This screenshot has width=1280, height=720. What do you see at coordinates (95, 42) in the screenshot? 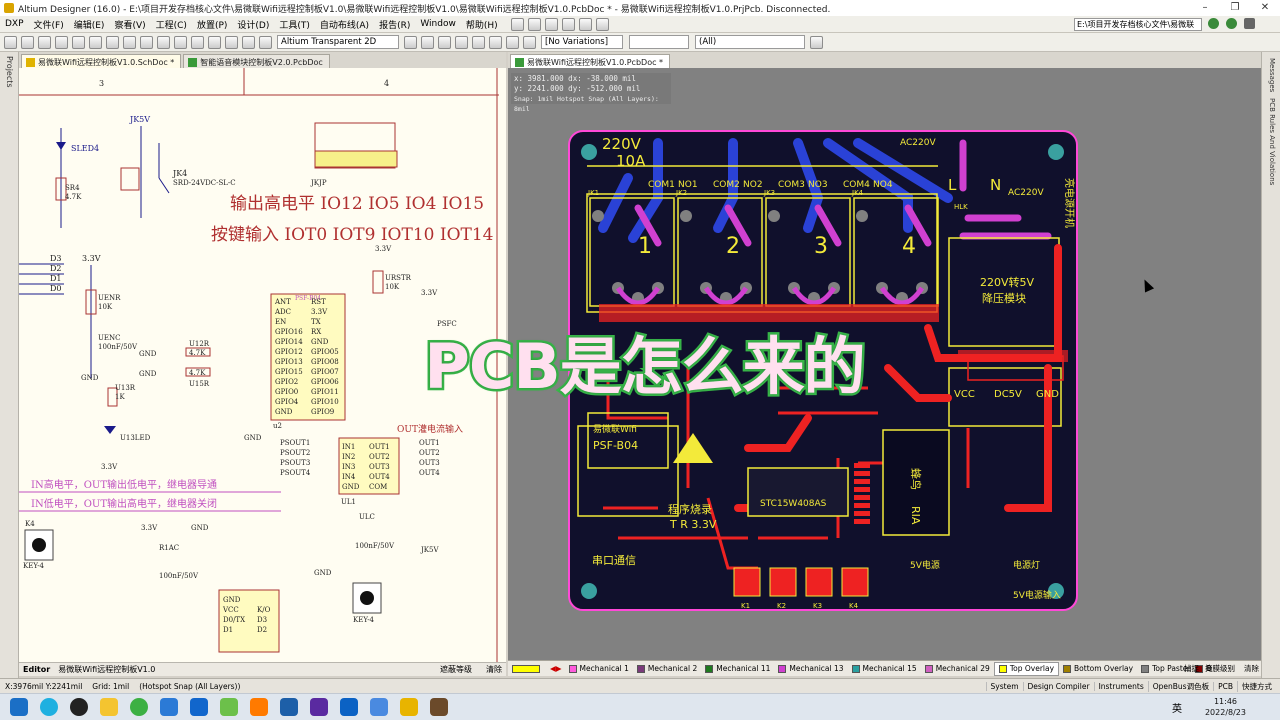
I see `zoom-area-icon` at bounding box center [95, 42].